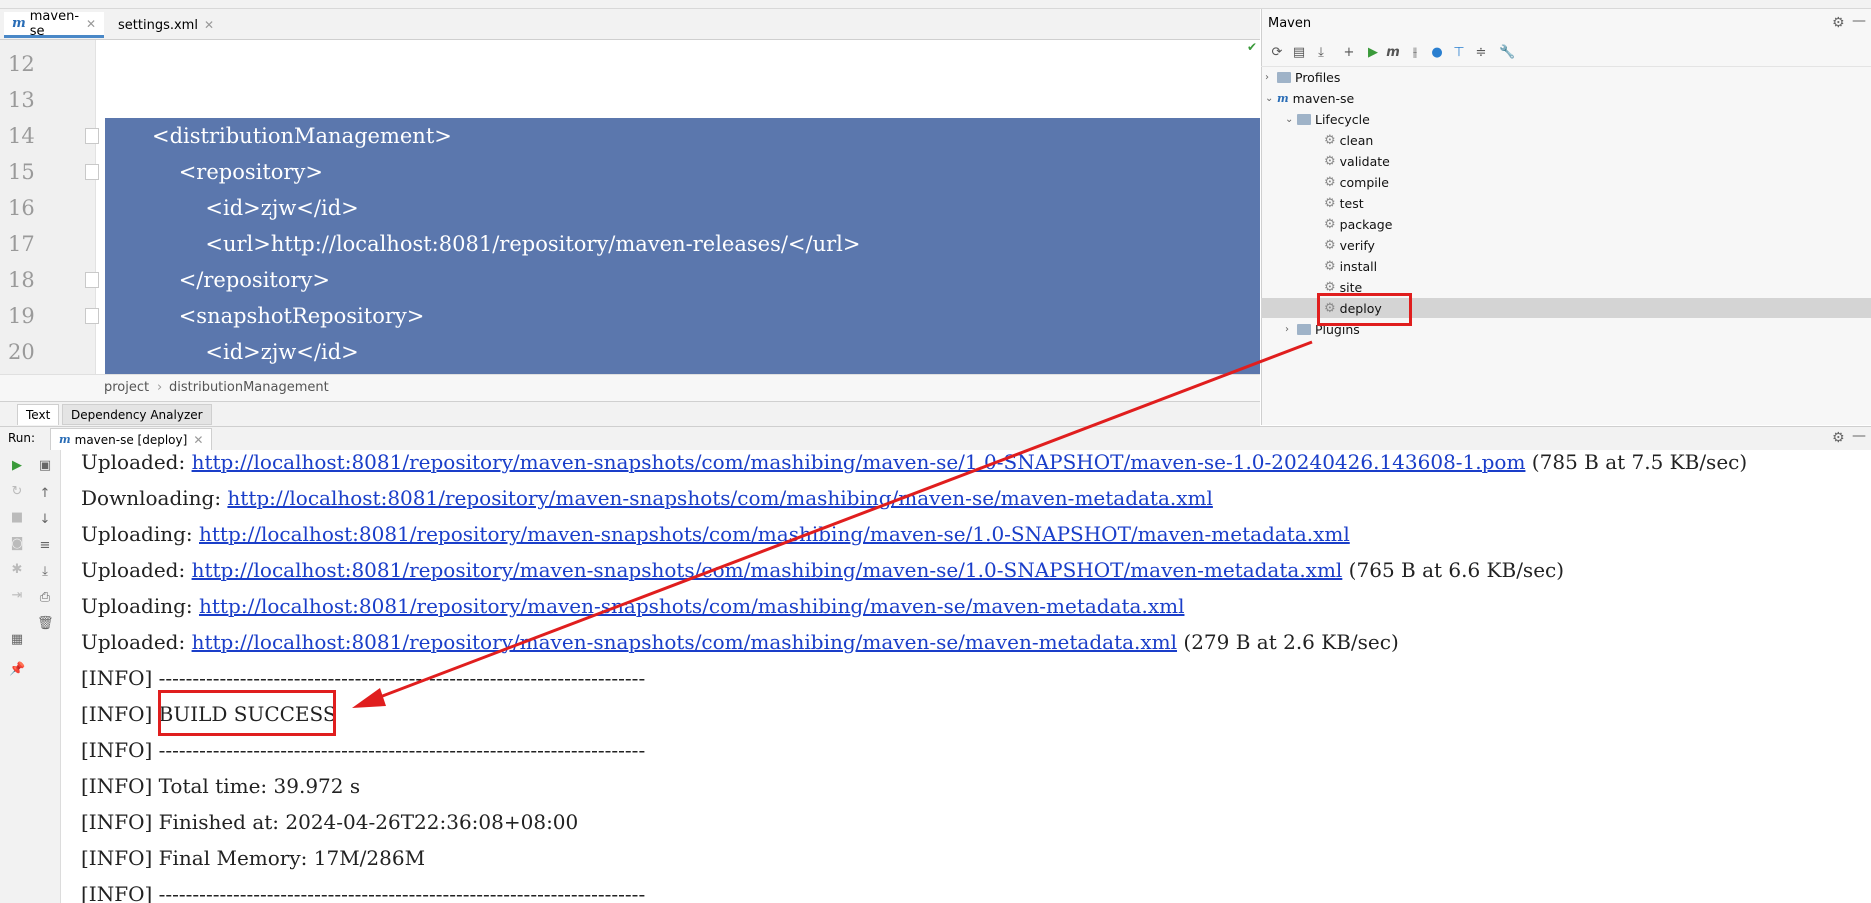 The image size is (1871, 903). What do you see at coordinates (369, 698) in the screenshot?
I see `arrow-head` at bounding box center [369, 698].